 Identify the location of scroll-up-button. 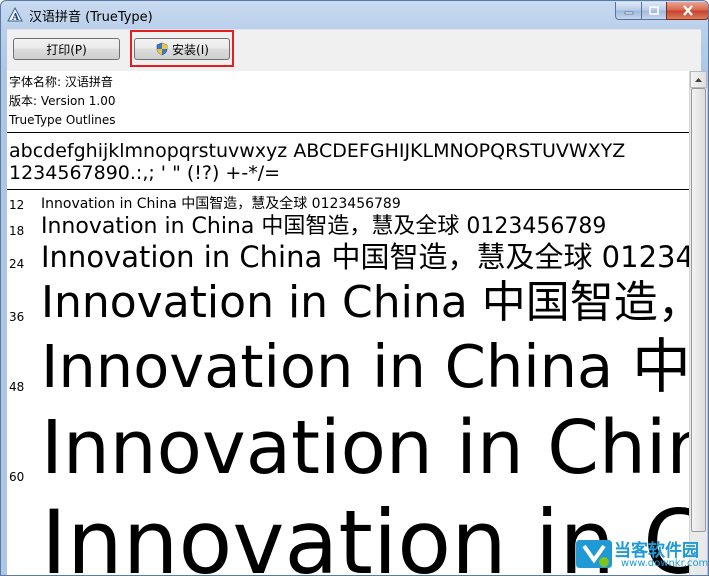
(698, 79).